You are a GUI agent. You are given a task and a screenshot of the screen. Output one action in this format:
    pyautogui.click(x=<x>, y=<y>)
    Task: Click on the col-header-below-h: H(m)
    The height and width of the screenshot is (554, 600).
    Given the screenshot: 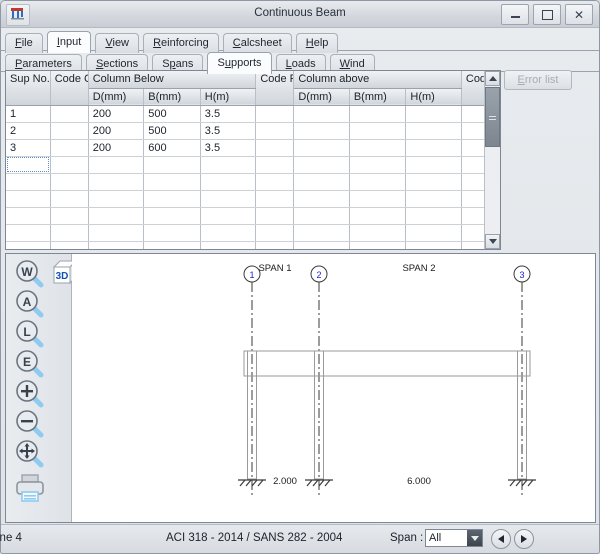 What is the action you would take?
    pyautogui.click(x=228, y=97)
    